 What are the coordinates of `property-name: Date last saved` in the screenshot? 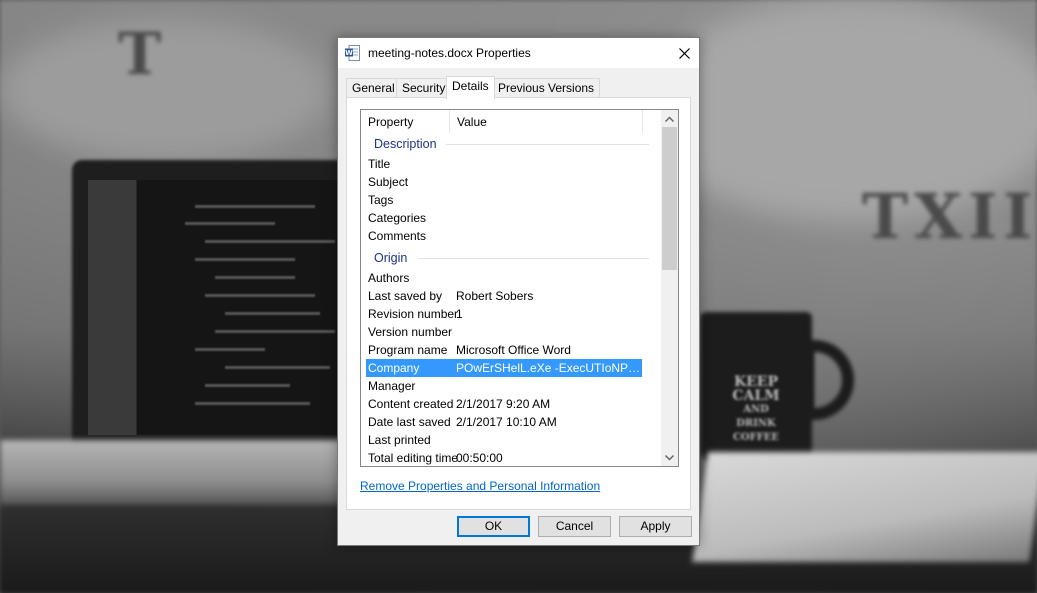 It's located at (409, 422).